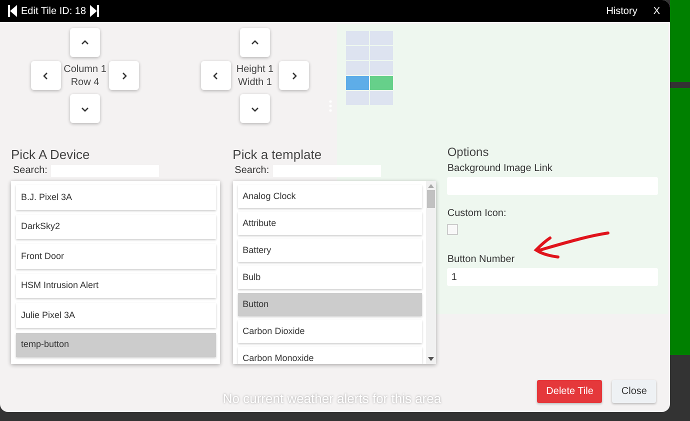 This screenshot has height=421, width=690. What do you see at coordinates (481, 259) in the screenshot?
I see `field-label: Button Number` at bounding box center [481, 259].